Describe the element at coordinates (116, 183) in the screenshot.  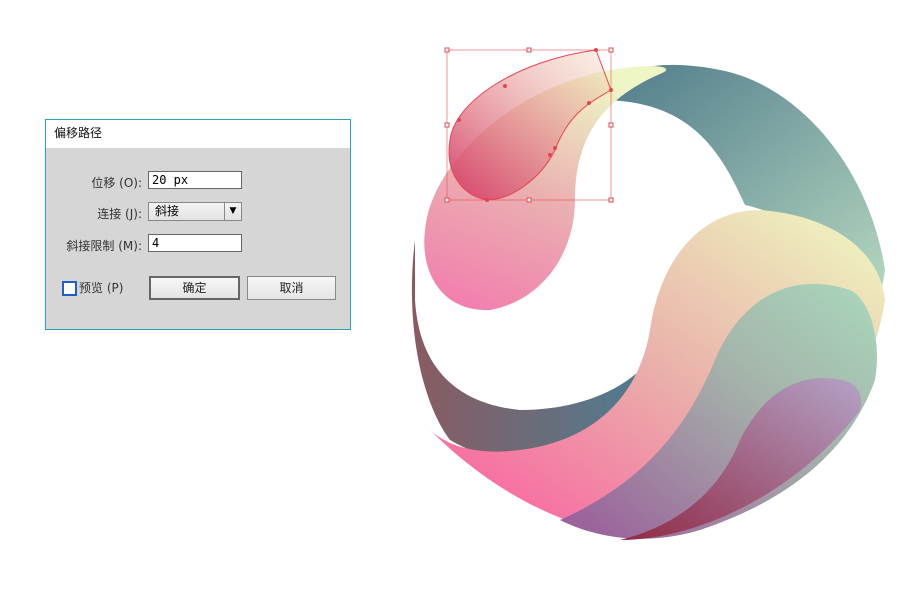
I see `offset-label: 位移 (O):` at that location.